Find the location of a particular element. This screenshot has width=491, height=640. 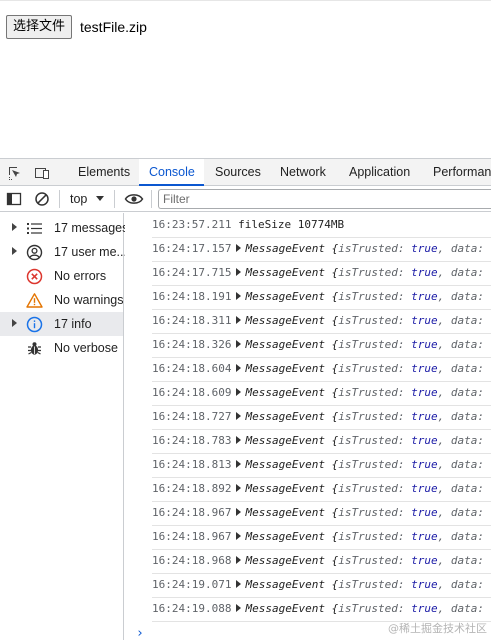

sidebar-toggle-icon is located at coordinates (14, 199).